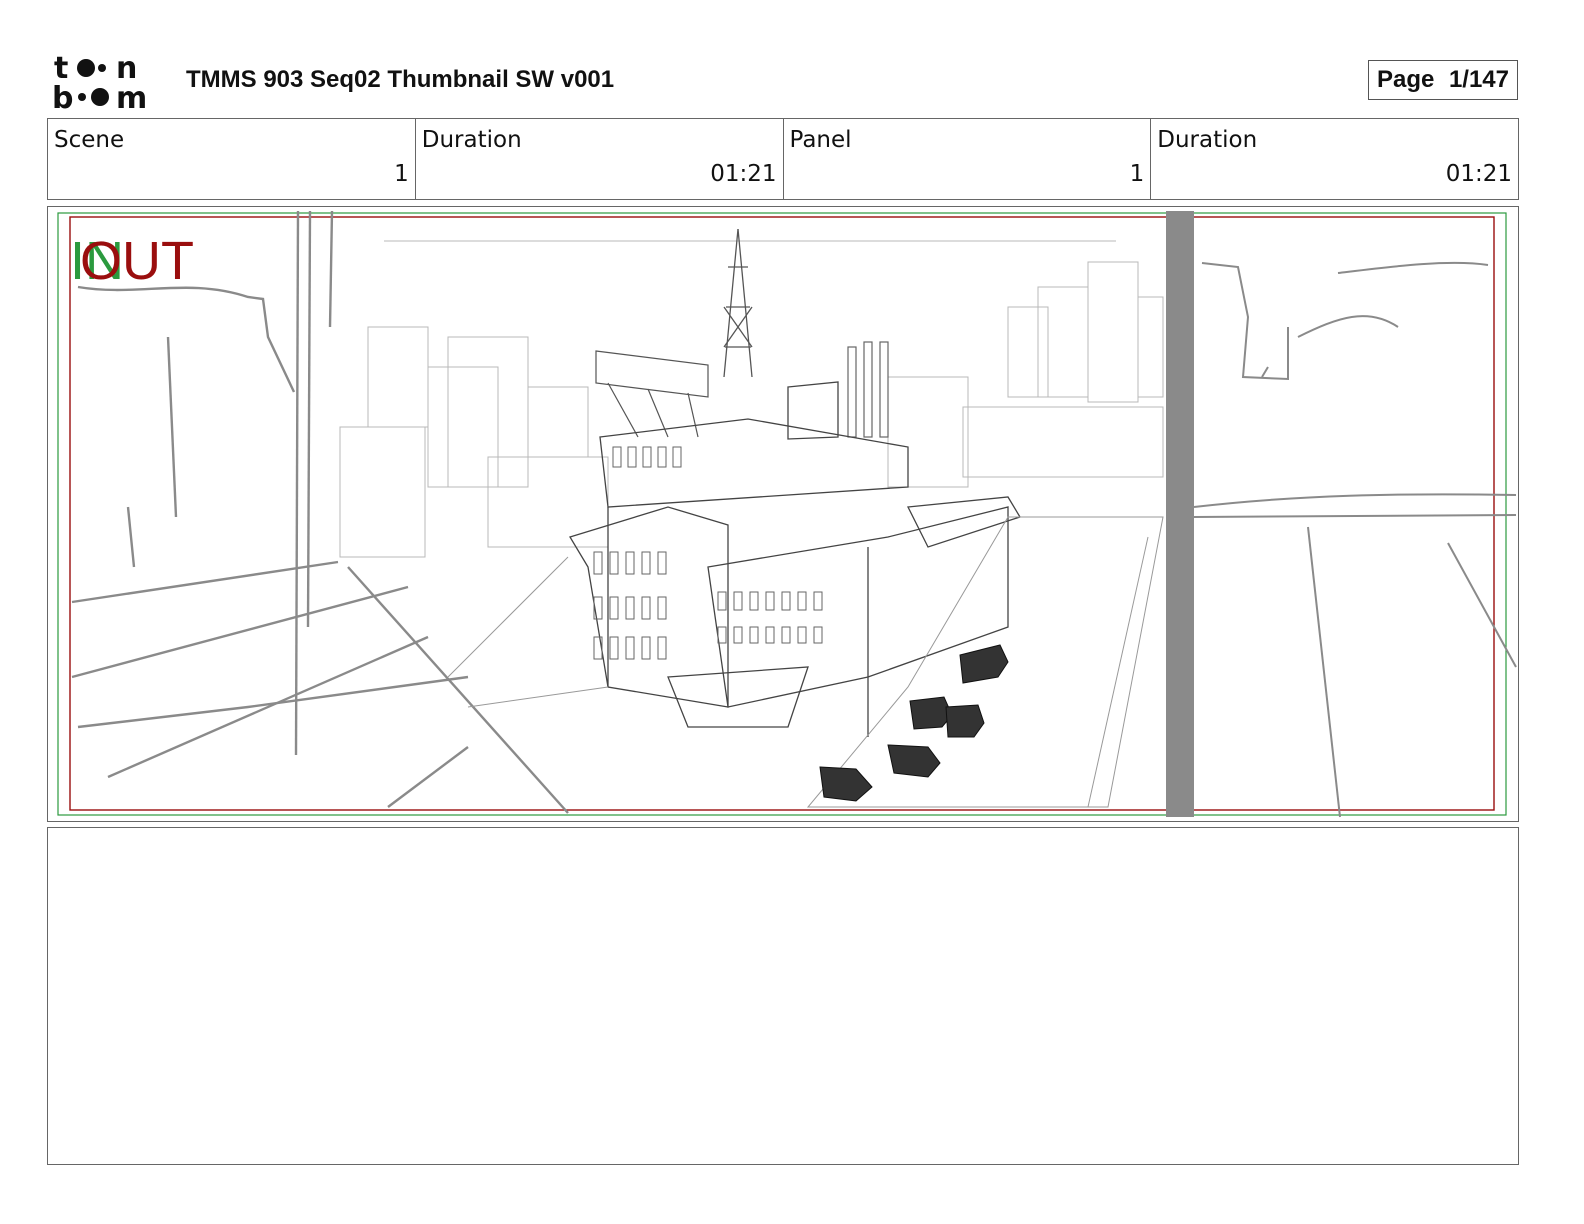 The image size is (1584, 1224). Describe the element at coordinates (1180, 514) in the screenshot. I see `frame-edge-bar` at that location.